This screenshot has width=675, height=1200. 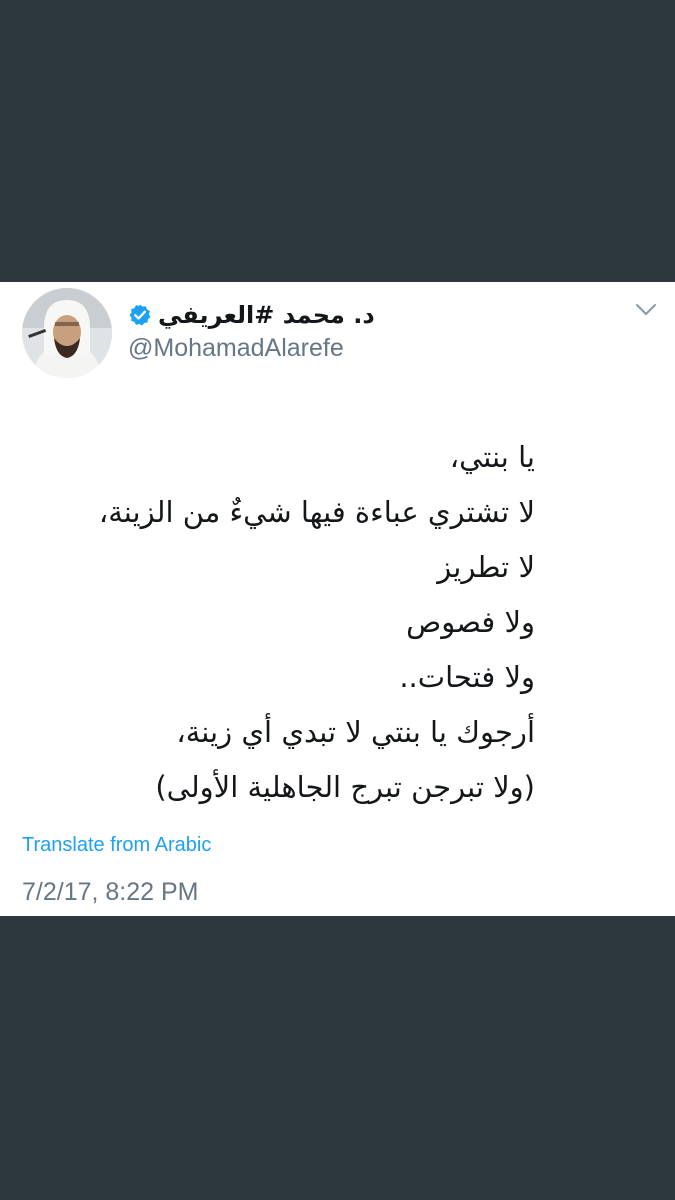 I want to click on verified-badge-icon, so click(x=140, y=315).